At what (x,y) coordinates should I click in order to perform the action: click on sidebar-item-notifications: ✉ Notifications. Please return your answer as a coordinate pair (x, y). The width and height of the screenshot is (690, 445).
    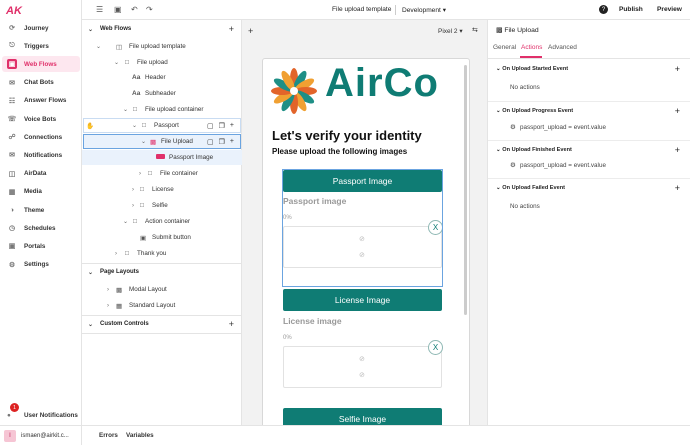
    Looking at the image, I should click on (41, 155).